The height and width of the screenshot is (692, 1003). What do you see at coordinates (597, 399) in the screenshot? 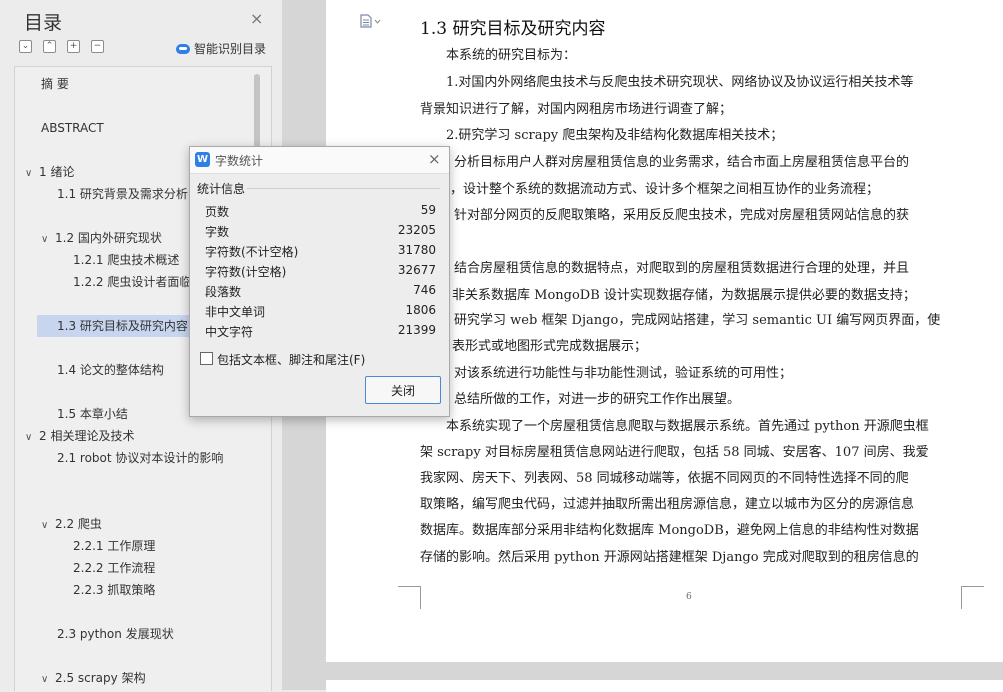
I see `paragraph-line: 总结所做的工作，对进一步的研究工作作出展望。` at bounding box center [597, 399].